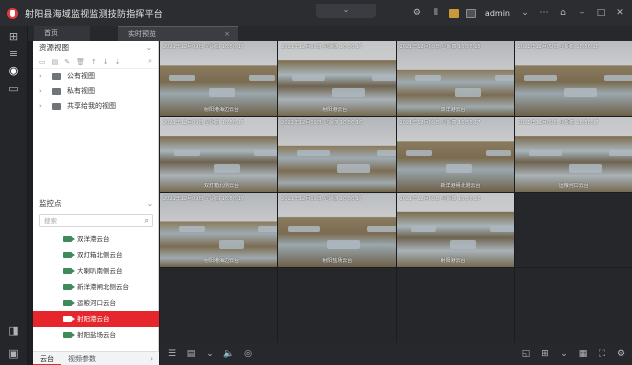 Image resolution: width=632 pixels, height=365 pixels. I want to click on grid-view-icon: ▦, so click(583, 354).